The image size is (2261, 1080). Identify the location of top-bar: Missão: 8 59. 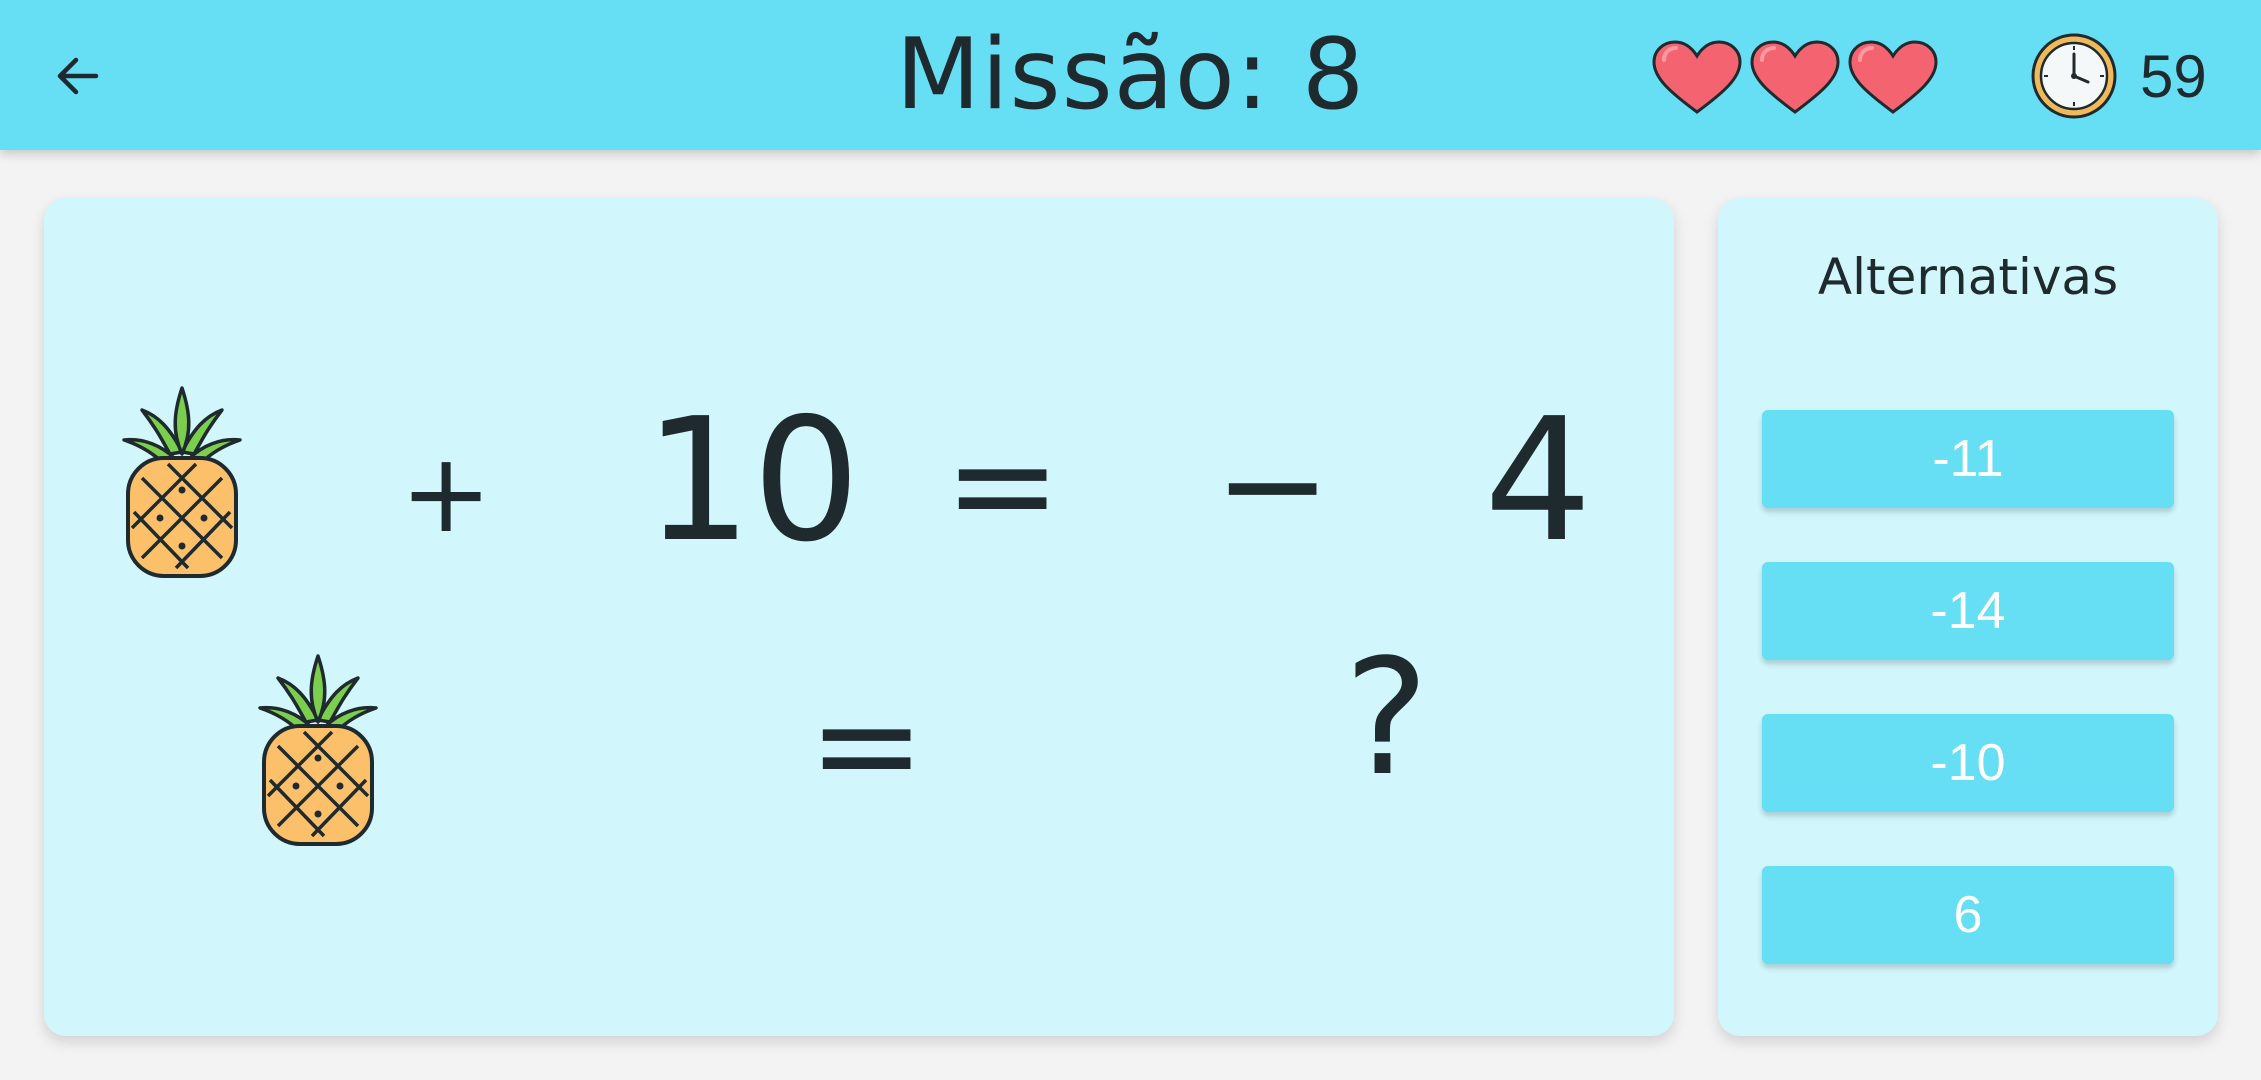
(1130, 75).